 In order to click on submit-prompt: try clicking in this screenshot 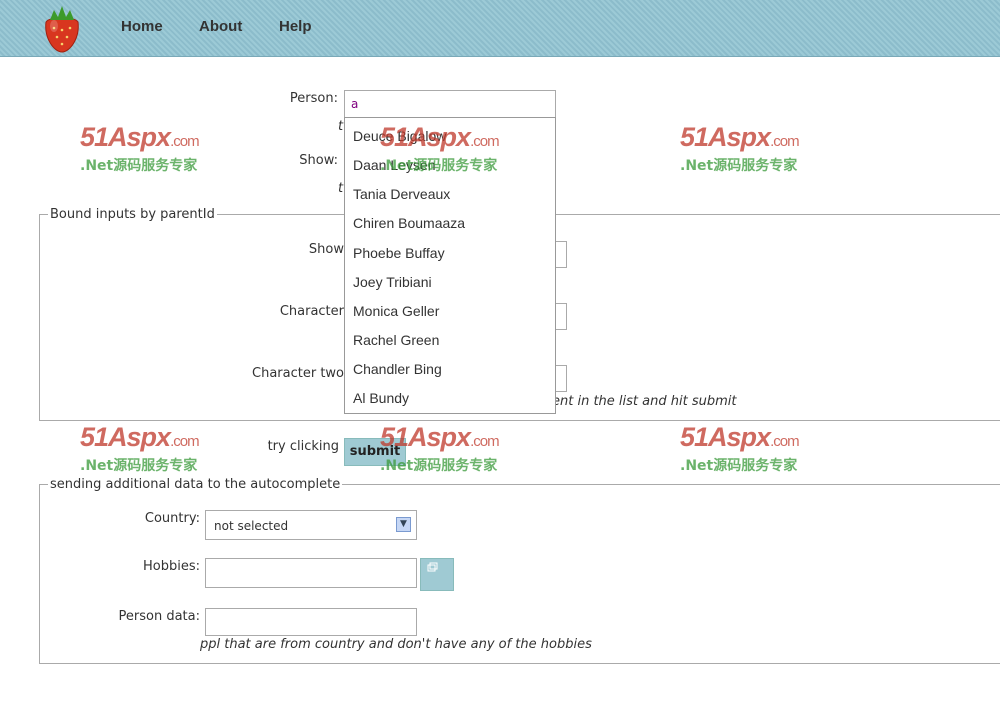, I will do `click(303, 446)`.